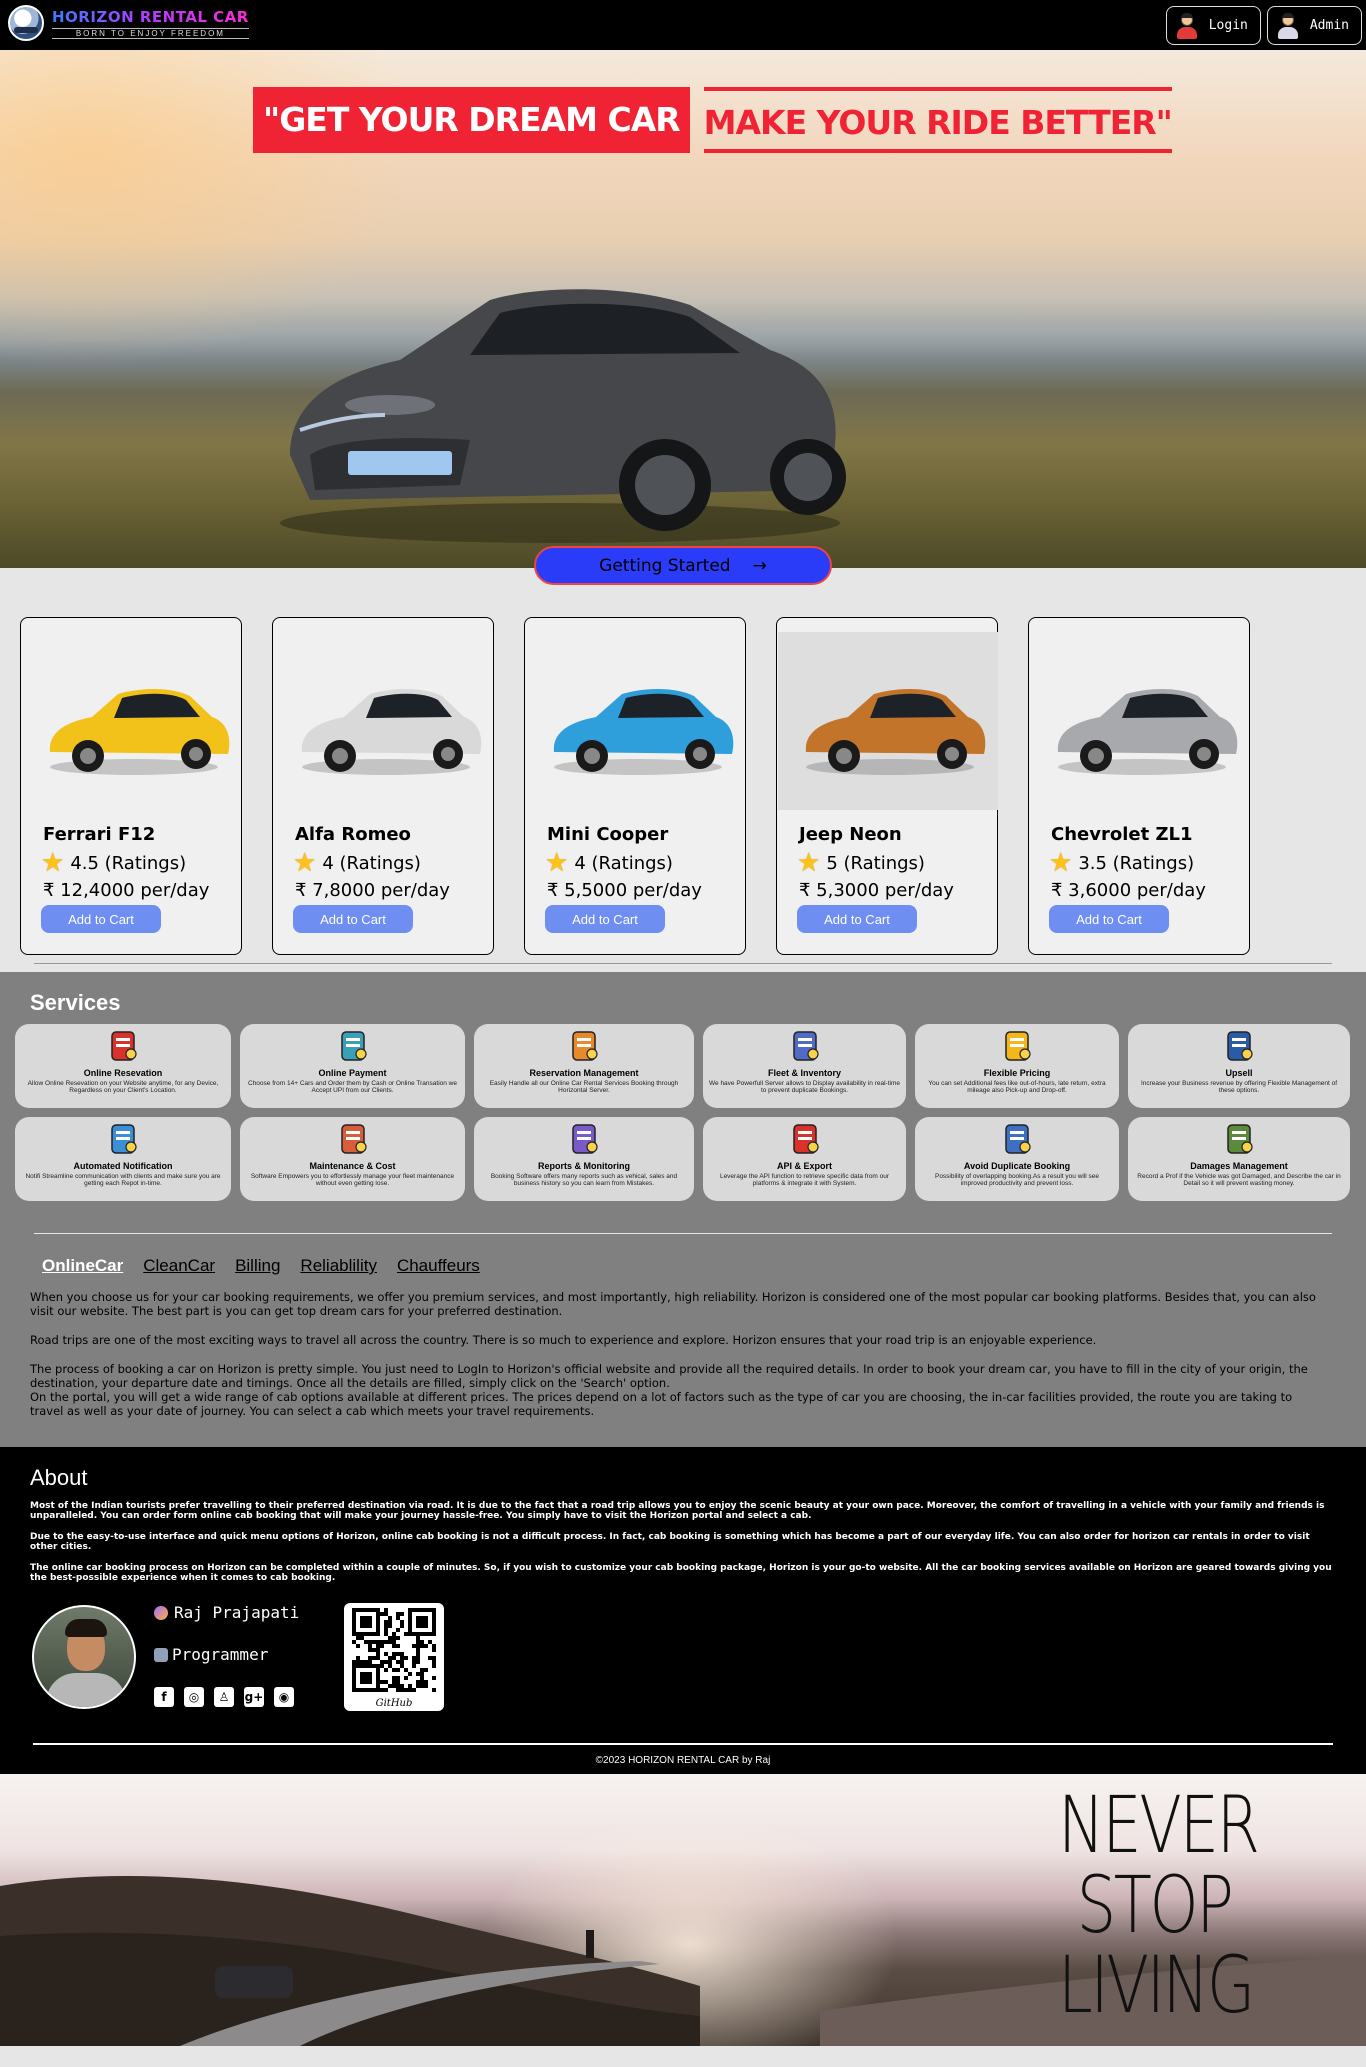 Image resolution: width=1366 pixels, height=2067 pixels. Describe the element at coordinates (1263, 25) in the screenshot. I see `nav-buttons: Login Admin` at that location.